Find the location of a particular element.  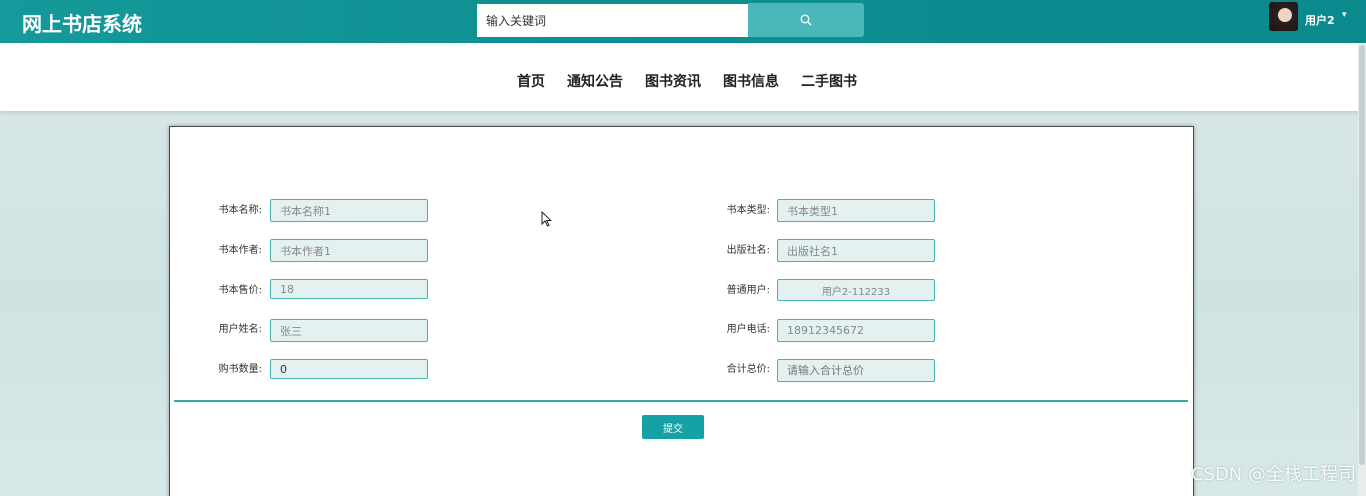

user-name-label: 用户姓名: is located at coordinates (240, 329).